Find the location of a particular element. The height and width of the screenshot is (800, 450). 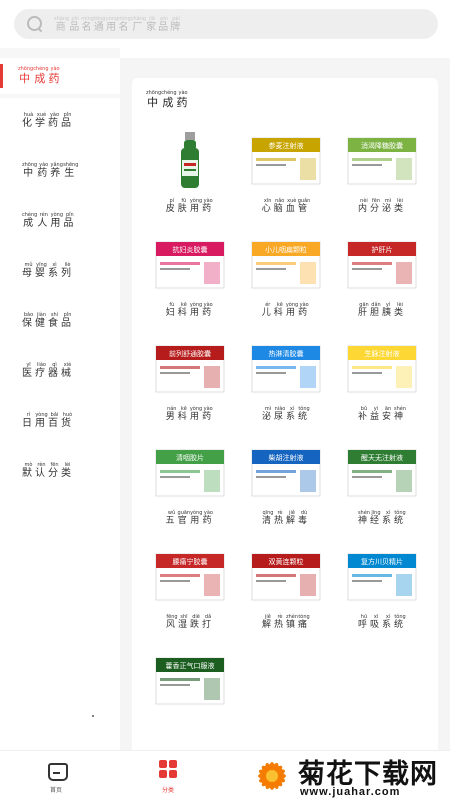

product-image: 护肝片 is located at coordinates (382, 264).